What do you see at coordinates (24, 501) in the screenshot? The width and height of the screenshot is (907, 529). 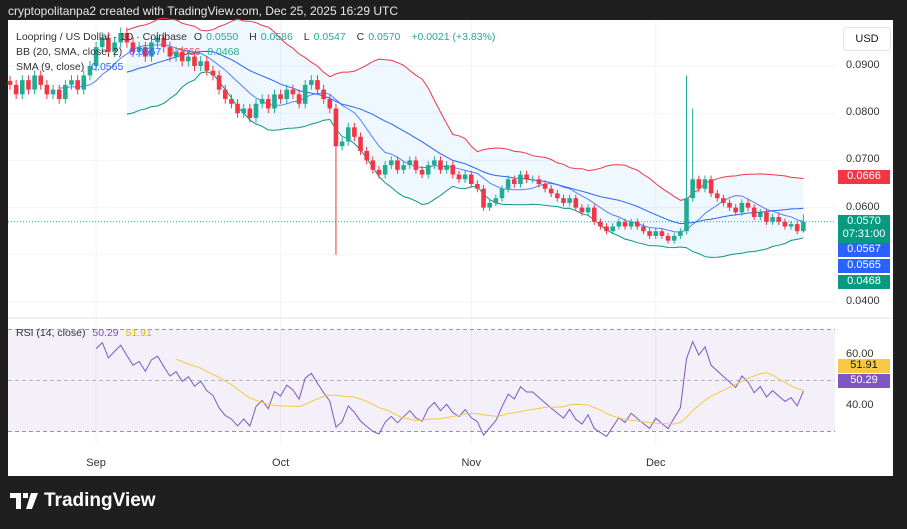 I see `tradingview-logo-icon` at bounding box center [24, 501].